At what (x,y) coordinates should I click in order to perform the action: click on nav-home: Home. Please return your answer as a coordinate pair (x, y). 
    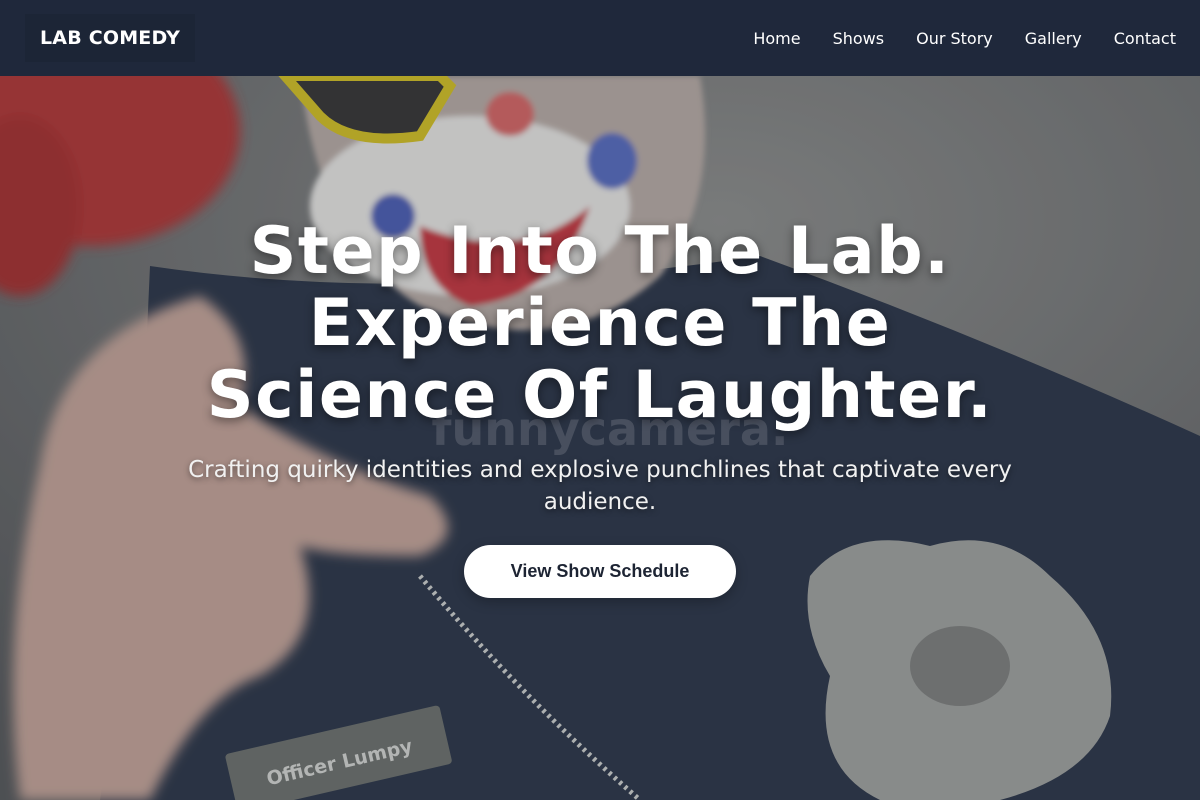
    Looking at the image, I should click on (776, 38).